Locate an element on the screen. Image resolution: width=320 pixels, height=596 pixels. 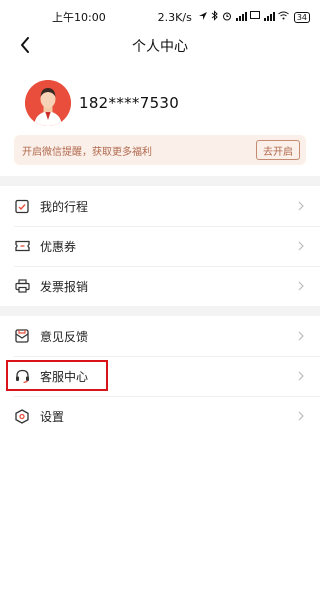
menu-label: 客服中心 is located at coordinates (64, 376).